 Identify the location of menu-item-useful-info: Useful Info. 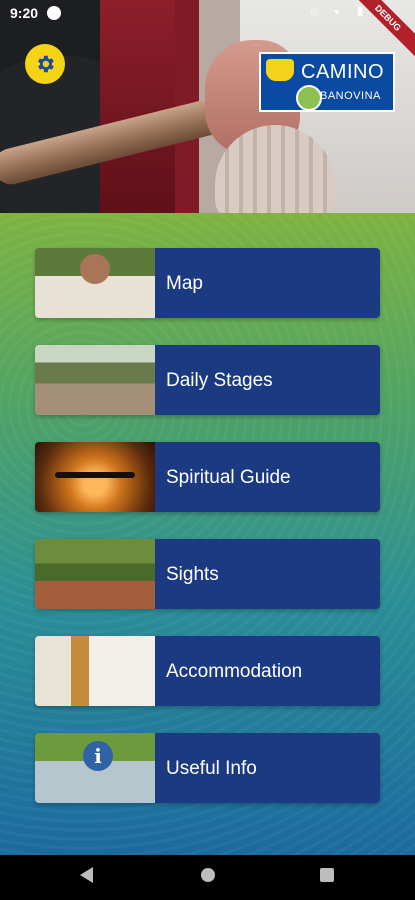
(207, 768).